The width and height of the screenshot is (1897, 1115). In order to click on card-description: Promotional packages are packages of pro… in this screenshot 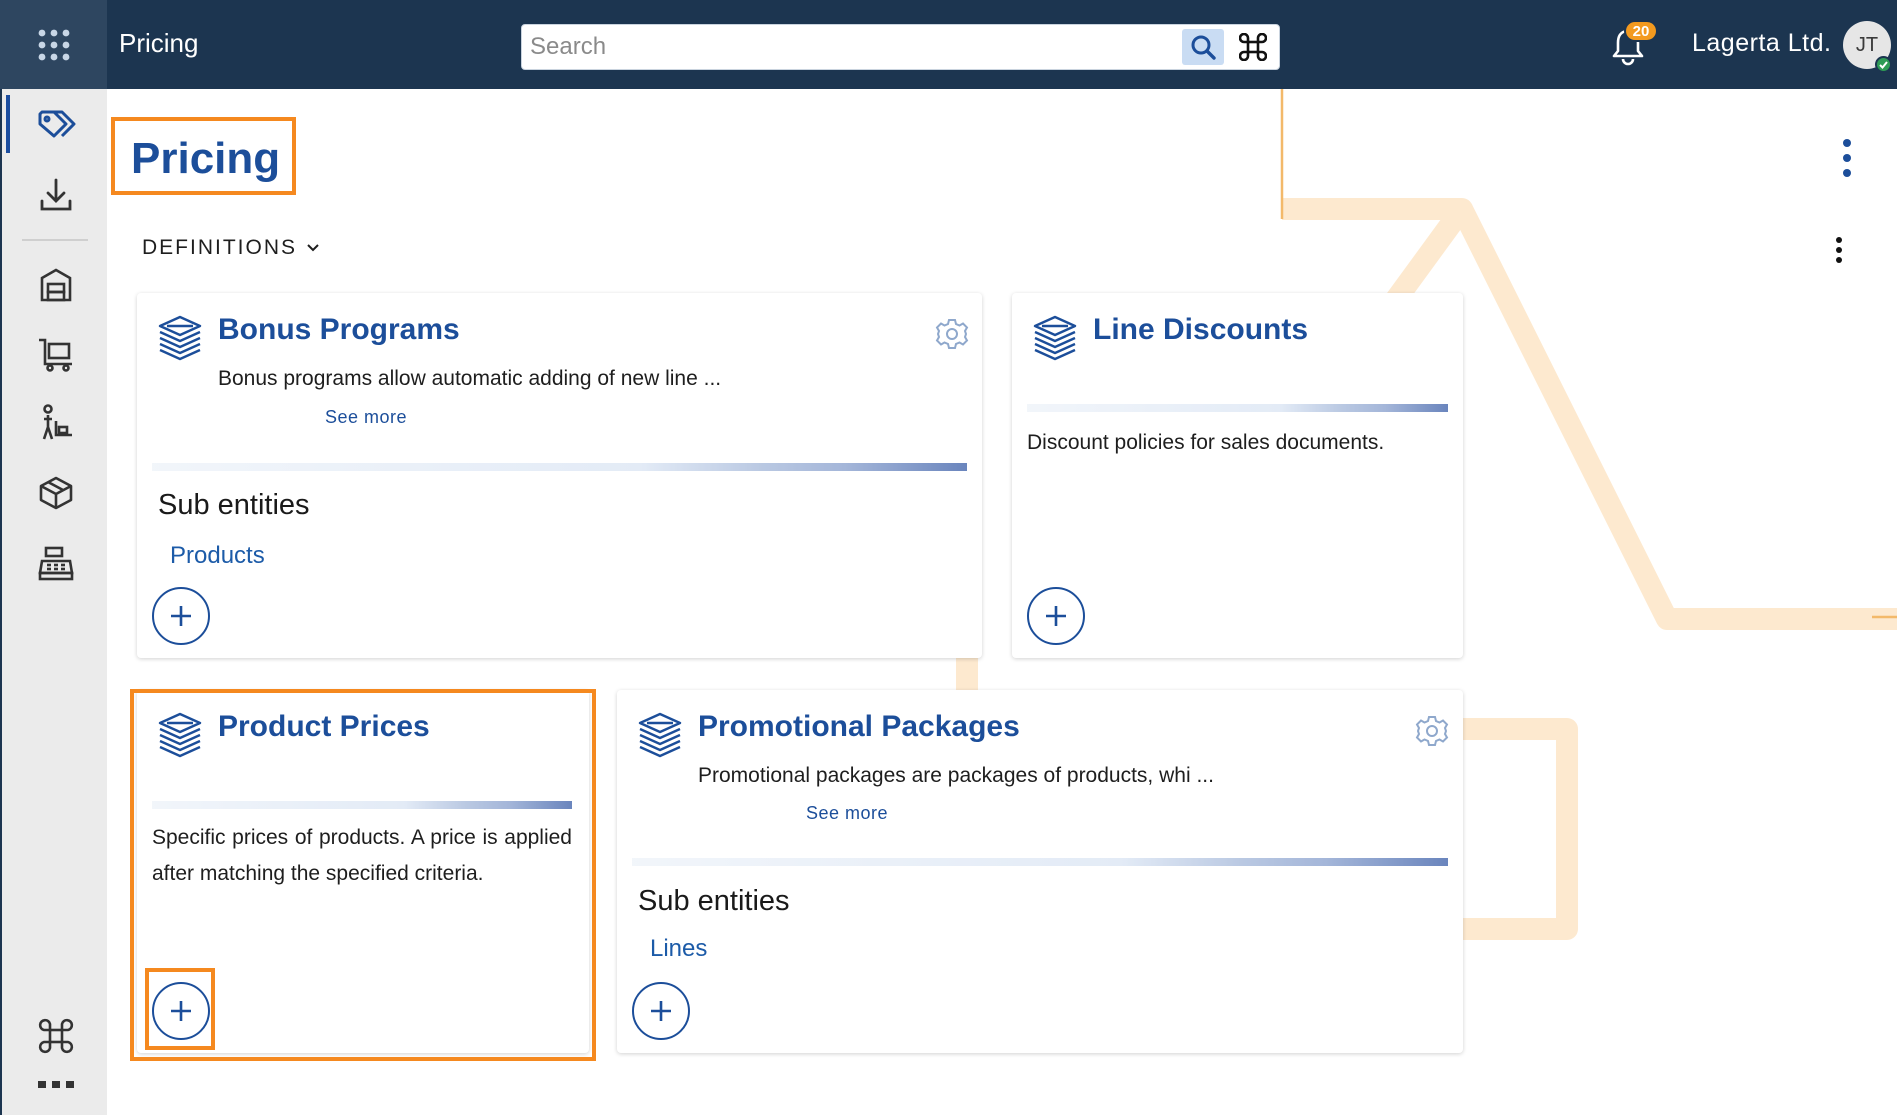, I will do `click(956, 775)`.